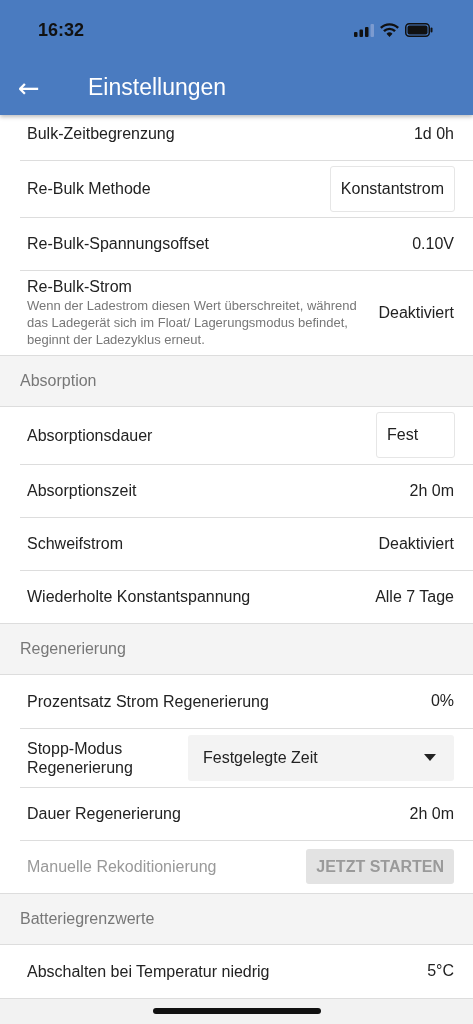 This screenshot has height=1024, width=473. What do you see at coordinates (139, 597) in the screenshot?
I see `setting-label: Wiederholte Konstantspannung` at bounding box center [139, 597].